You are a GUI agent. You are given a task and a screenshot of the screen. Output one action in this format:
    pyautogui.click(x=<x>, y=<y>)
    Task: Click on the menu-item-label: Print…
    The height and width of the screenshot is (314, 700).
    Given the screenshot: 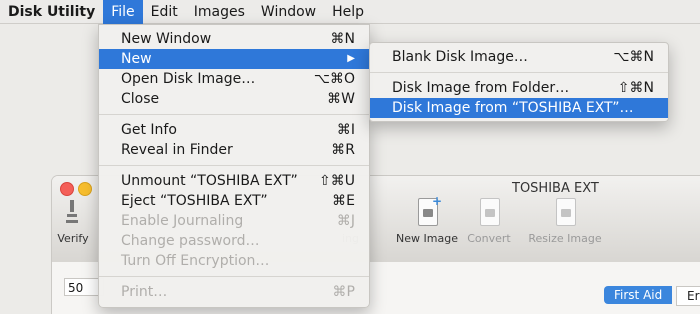 What is the action you would take?
    pyautogui.click(x=144, y=292)
    